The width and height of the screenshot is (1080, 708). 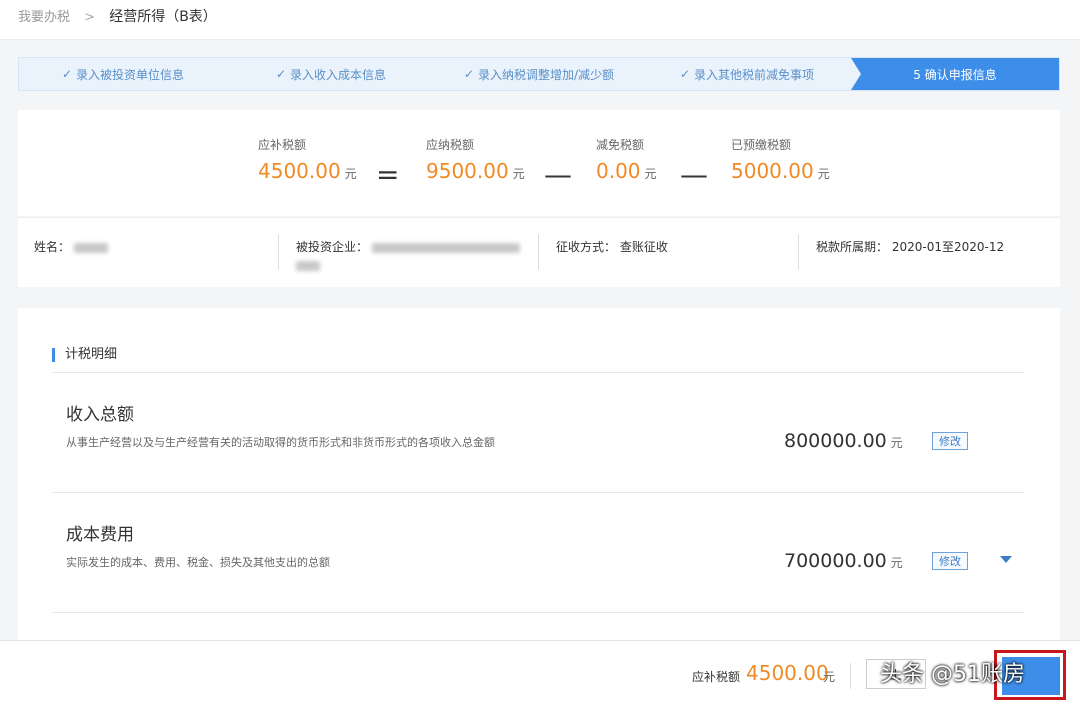 I want to click on summary-prepaid: 已预缴税额 5000.00 元, so click(x=780, y=159).